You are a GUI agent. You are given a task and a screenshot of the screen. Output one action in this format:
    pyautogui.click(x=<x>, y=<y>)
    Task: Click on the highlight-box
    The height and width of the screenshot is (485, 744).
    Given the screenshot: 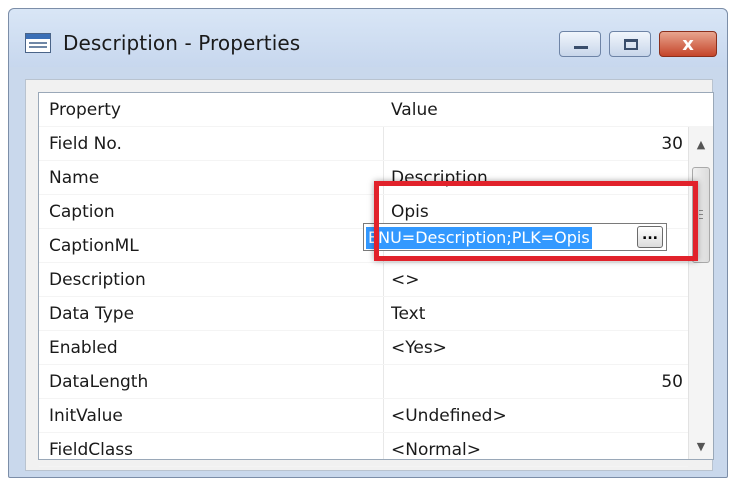 What is the action you would take?
    pyautogui.click(x=536, y=221)
    